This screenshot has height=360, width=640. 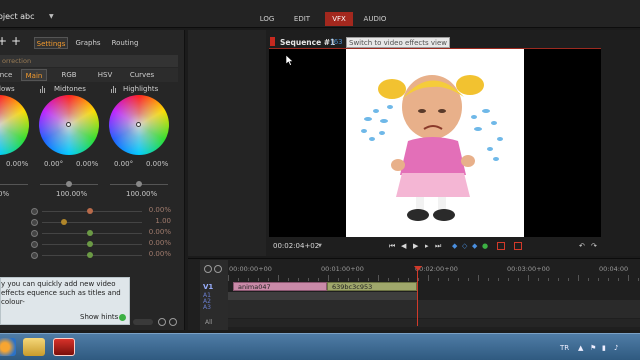 What do you see at coordinates (143, 322) in the screenshot?
I see `panel-scrollbar` at bounding box center [143, 322].